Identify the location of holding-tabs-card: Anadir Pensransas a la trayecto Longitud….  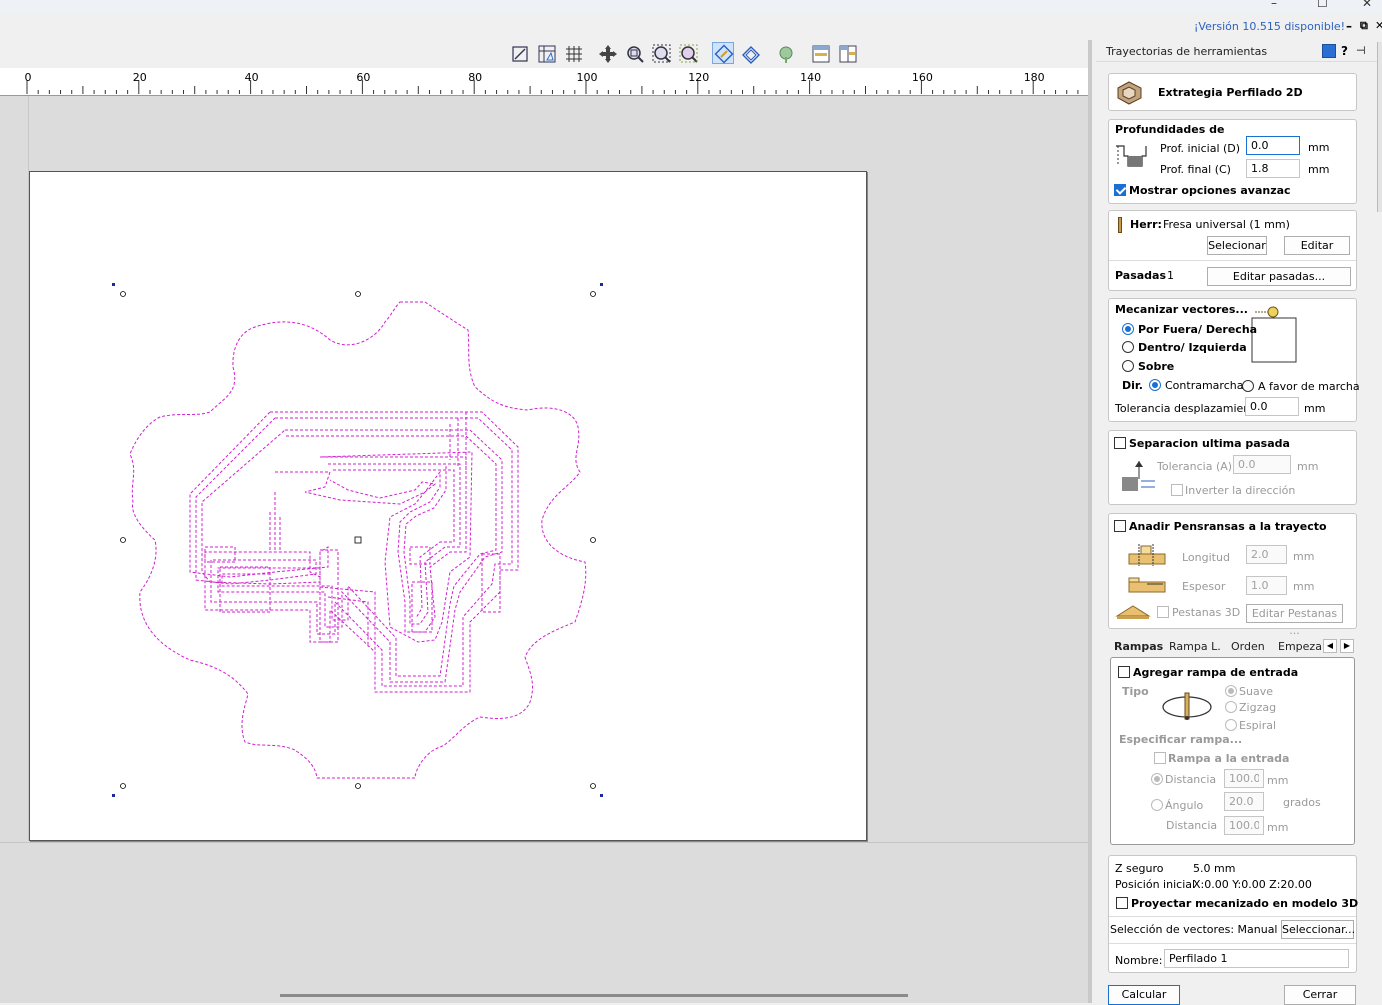
(1232, 575).